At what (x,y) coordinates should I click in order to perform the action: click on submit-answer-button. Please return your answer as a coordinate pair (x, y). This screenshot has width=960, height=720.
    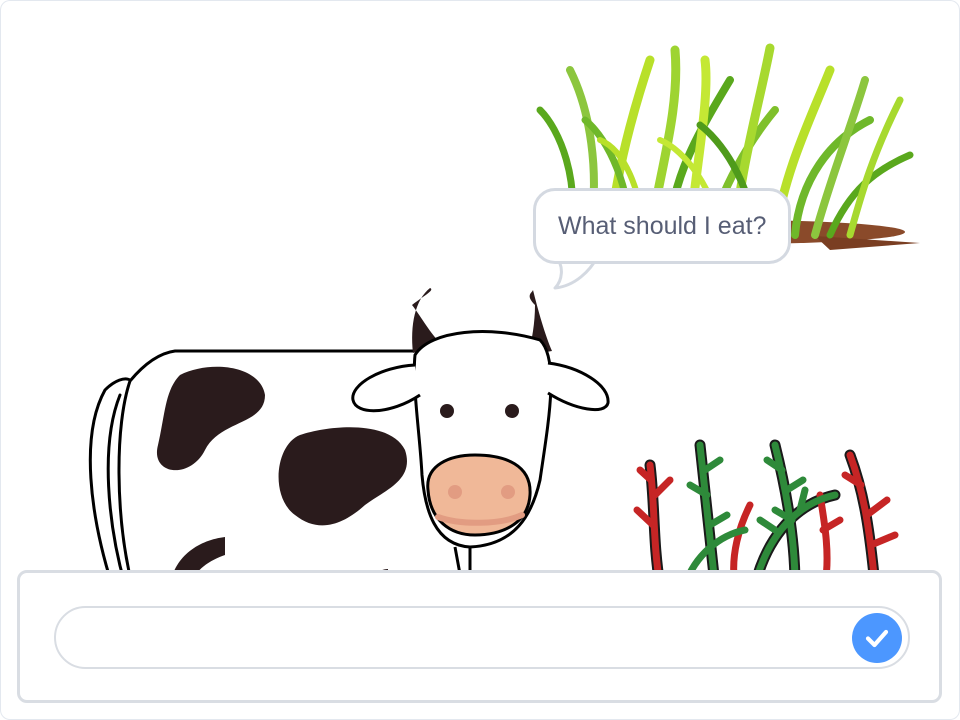
    Looking at the image, I should click on (877, 638).